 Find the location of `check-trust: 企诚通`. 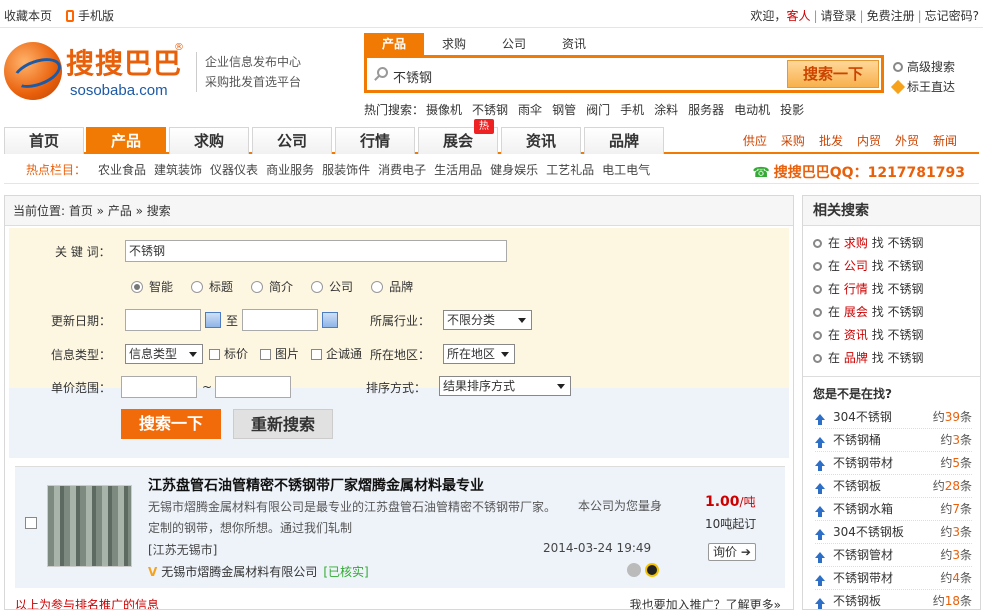

check-trust: 企诚通 is located at coordinates (336, 353).